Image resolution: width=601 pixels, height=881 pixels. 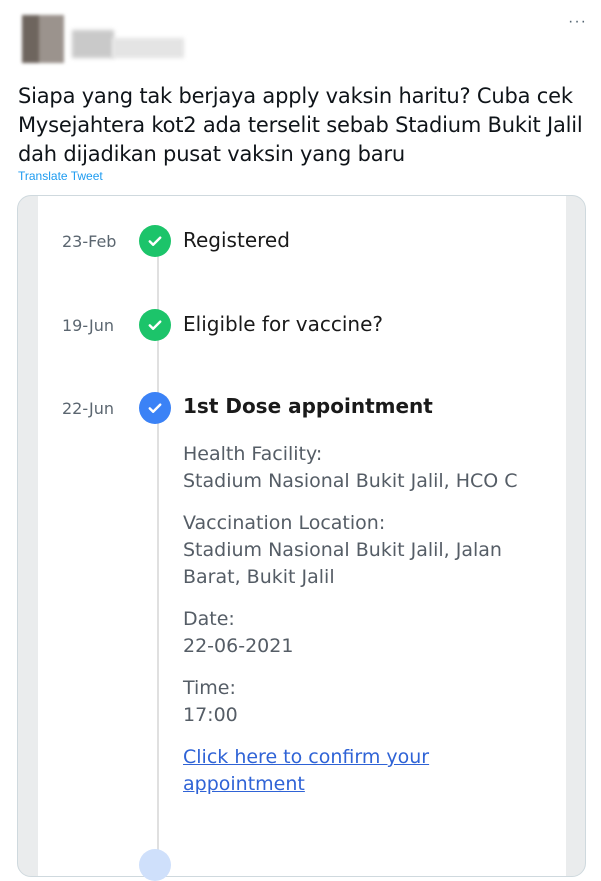 I want to click on link-line: Click here to confirm your, so click(x=333, y=757).